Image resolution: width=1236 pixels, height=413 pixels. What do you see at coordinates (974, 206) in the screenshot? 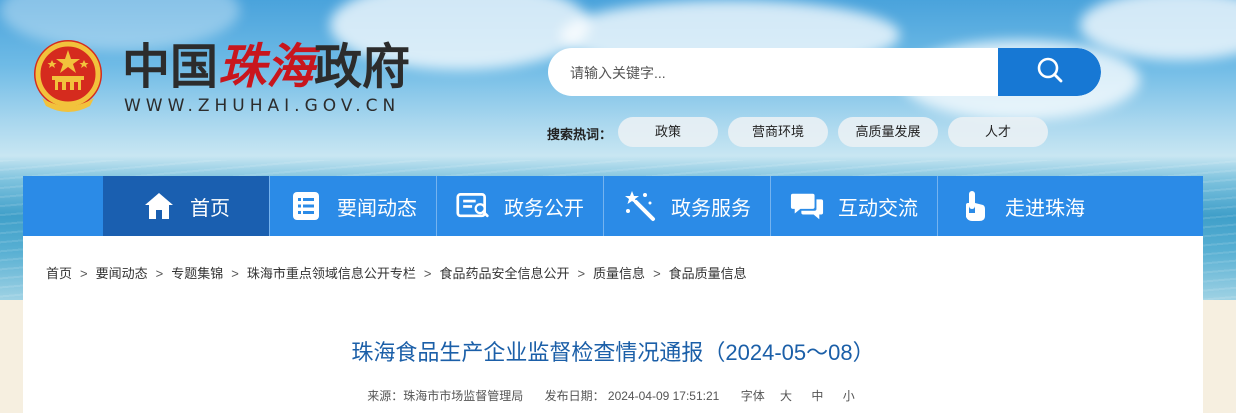
I see `pointer-hand-icon` at bounding box center [974, 206].